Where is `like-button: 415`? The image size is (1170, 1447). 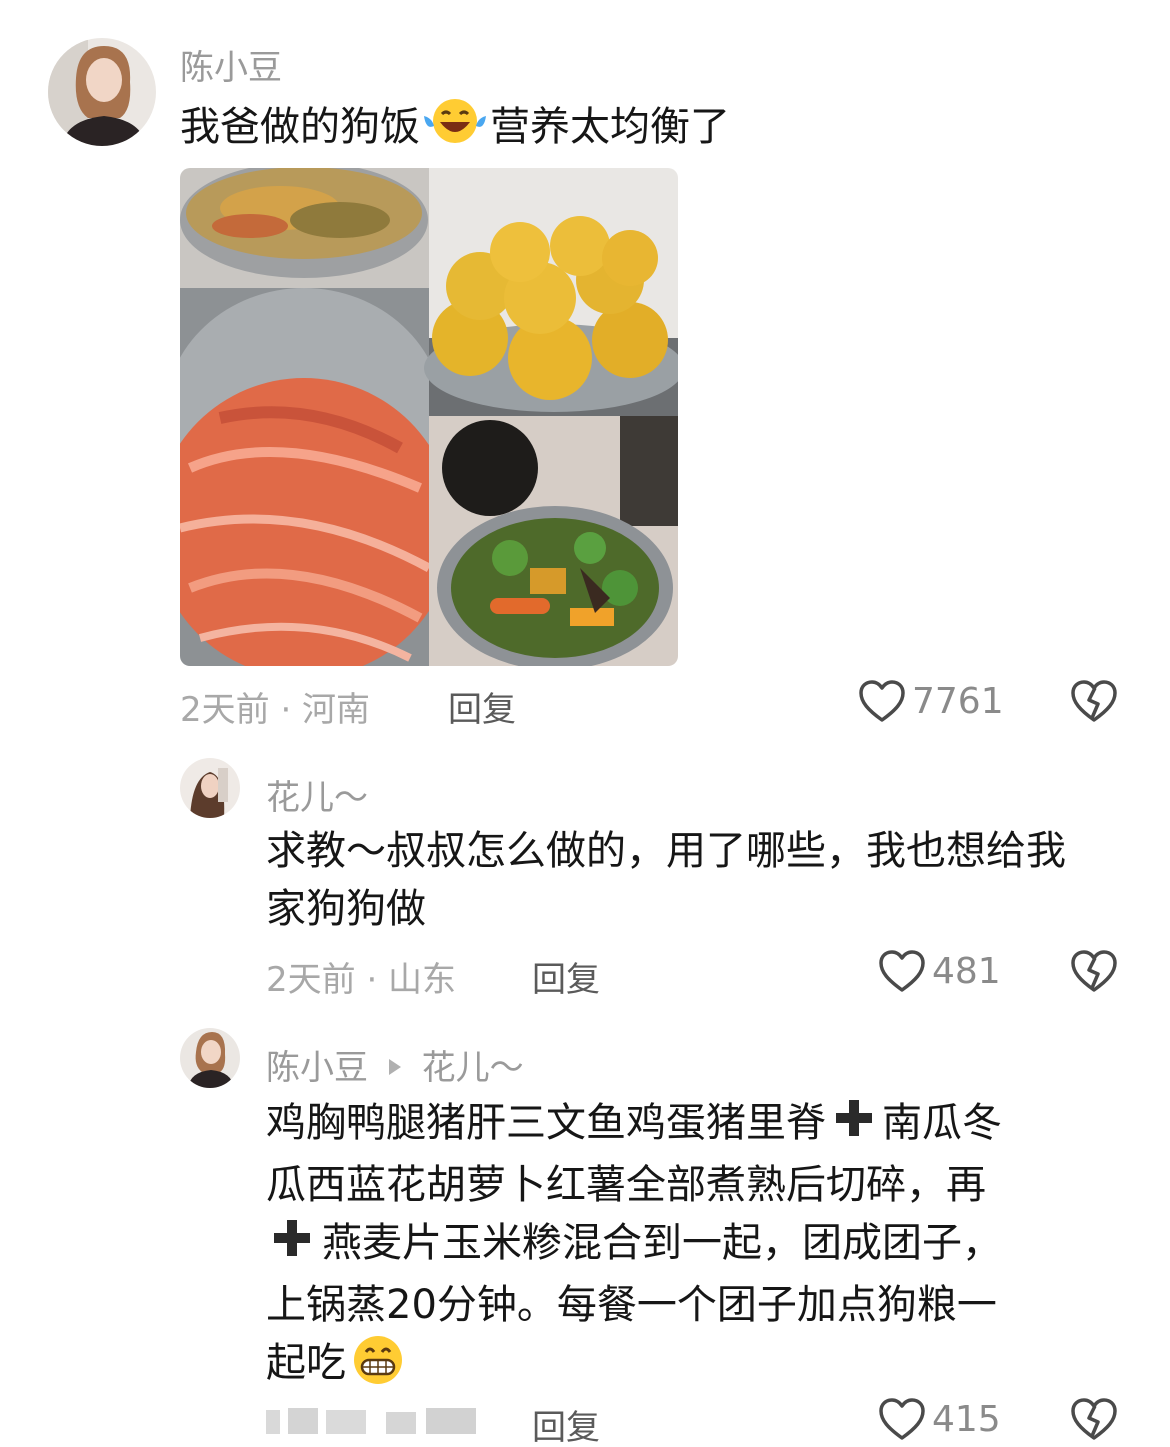
like-button: 415 is located at coordinates (939, 1419).